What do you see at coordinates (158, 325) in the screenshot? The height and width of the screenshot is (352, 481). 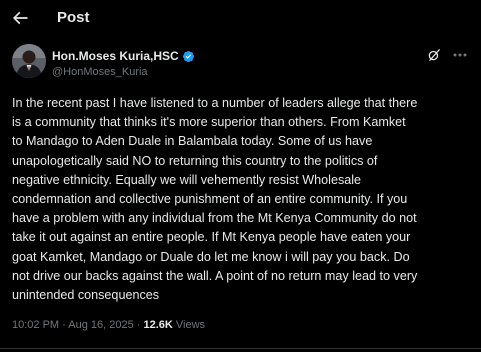 I see `views-count: 12.6K` at bounding box center [158, 325].